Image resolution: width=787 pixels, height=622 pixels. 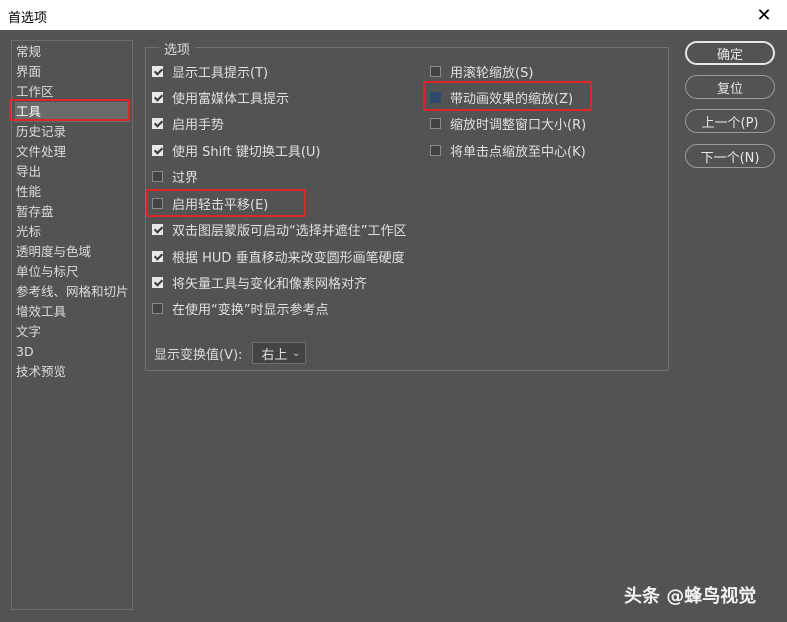 What do you see at coordinates (518, 152) in the screenshot?
I see `option-label: 将单击点缩放至中心(K)` at bounding box center [518, 152].